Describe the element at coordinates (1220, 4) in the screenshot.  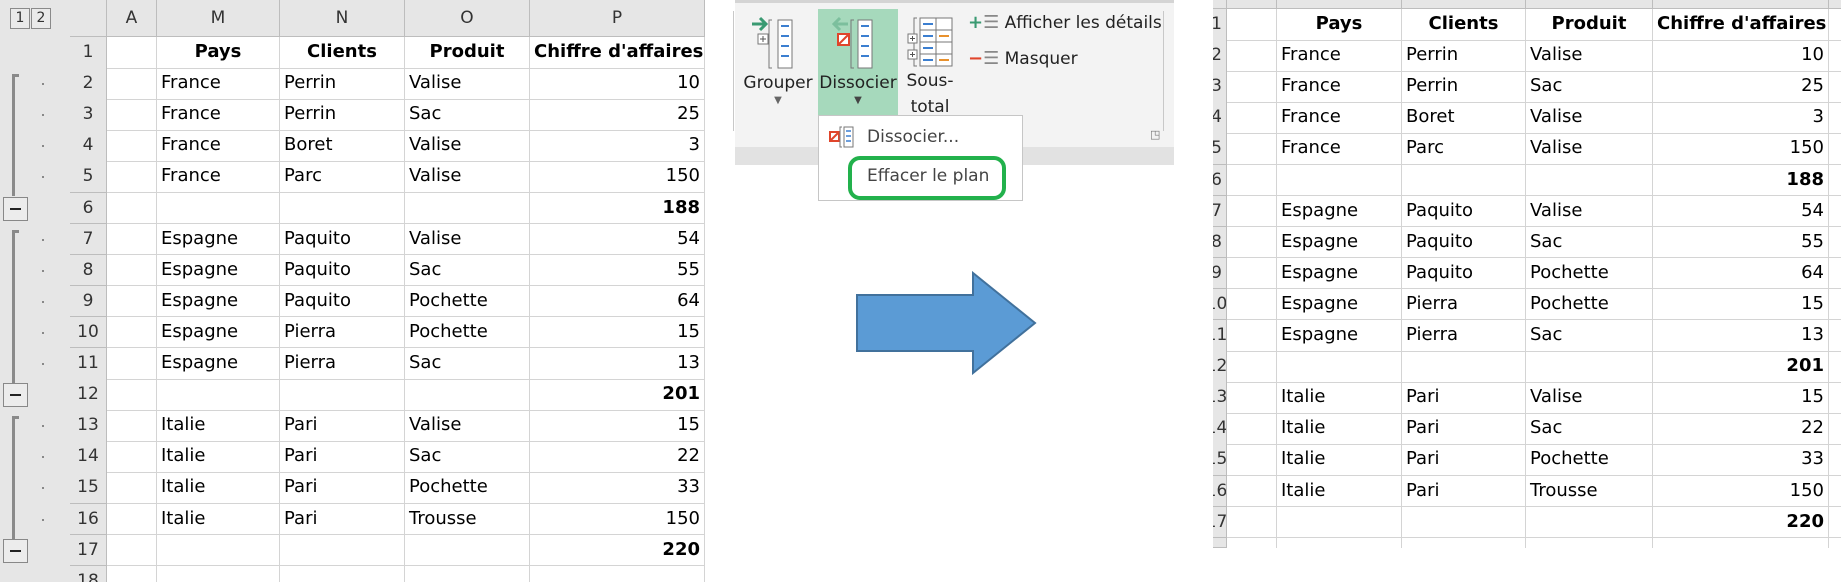
I see `select-all-corner` at that location.